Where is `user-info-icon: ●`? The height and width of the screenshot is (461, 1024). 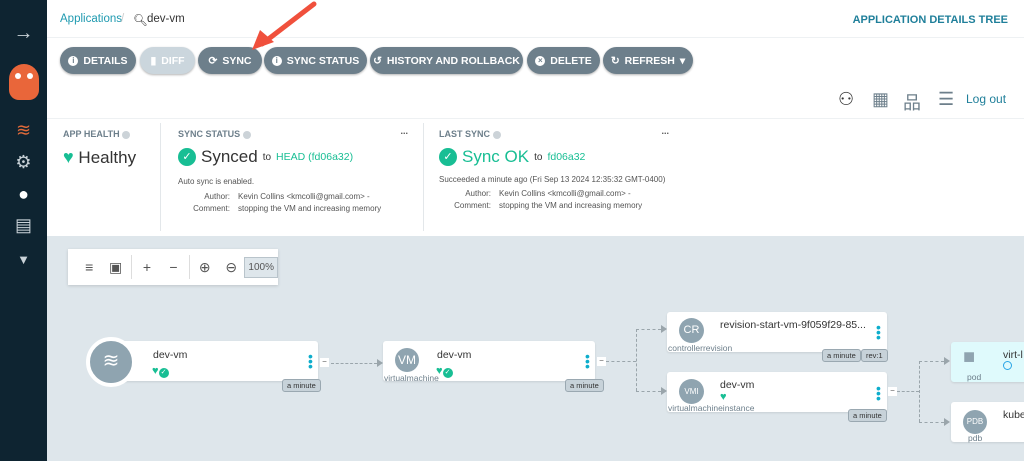
user-info-icon: ● is located at coordinates (23, 194).